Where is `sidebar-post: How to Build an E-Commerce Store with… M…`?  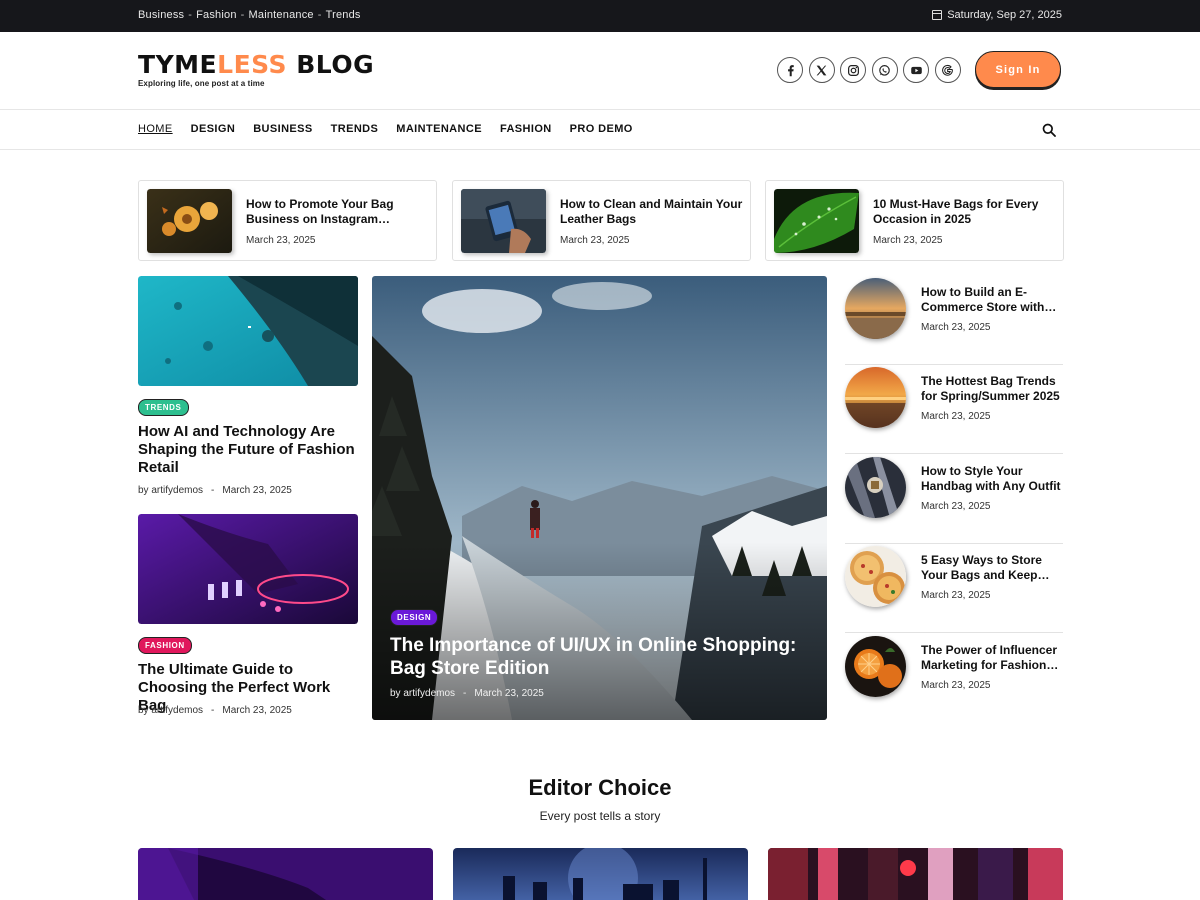 sidebar-post: How to Build an E-Commerce Store with… M… is located at coordinates (954, 320).